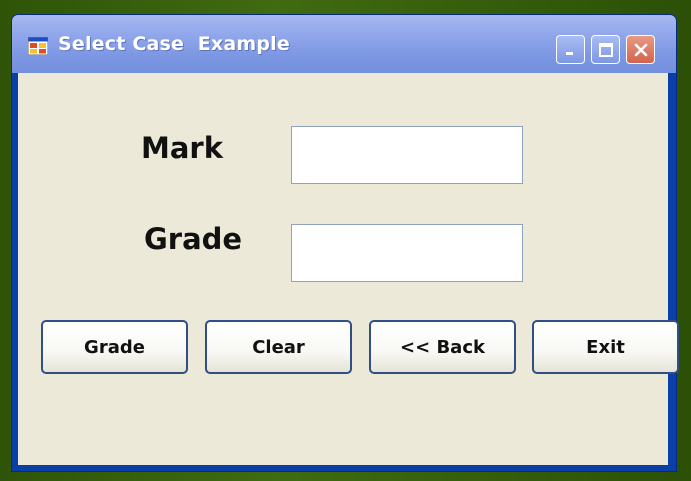 This screenshot has width=691, height=481. I want to click on app-icon, so click(38, 46).